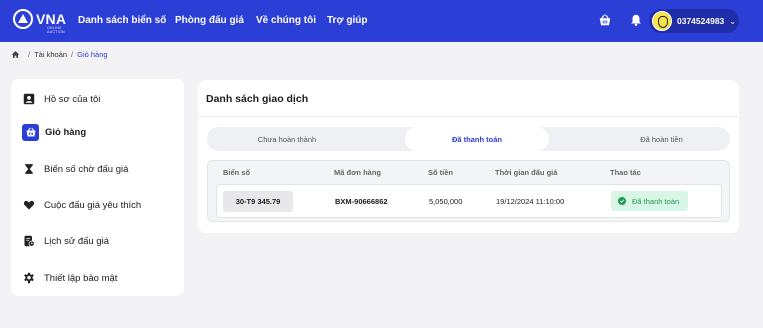 Image resolution: width=763 pixels, height=328 pixels. What do you see at coordinates (441, 172) in the screenshot?
I see `column-header-amount: Số tiền` at bounding box center [441, 172].